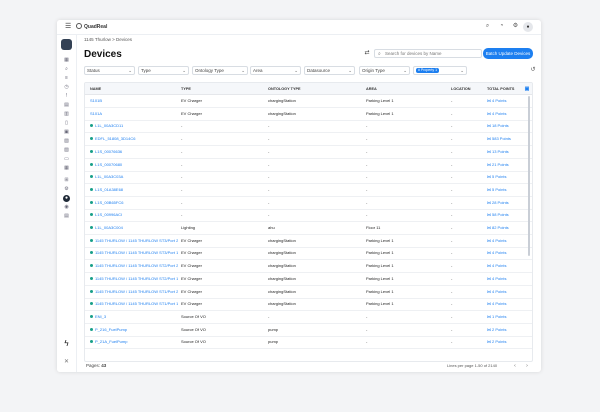  I want to click on menu-icon: ☰, so click(68, 26).